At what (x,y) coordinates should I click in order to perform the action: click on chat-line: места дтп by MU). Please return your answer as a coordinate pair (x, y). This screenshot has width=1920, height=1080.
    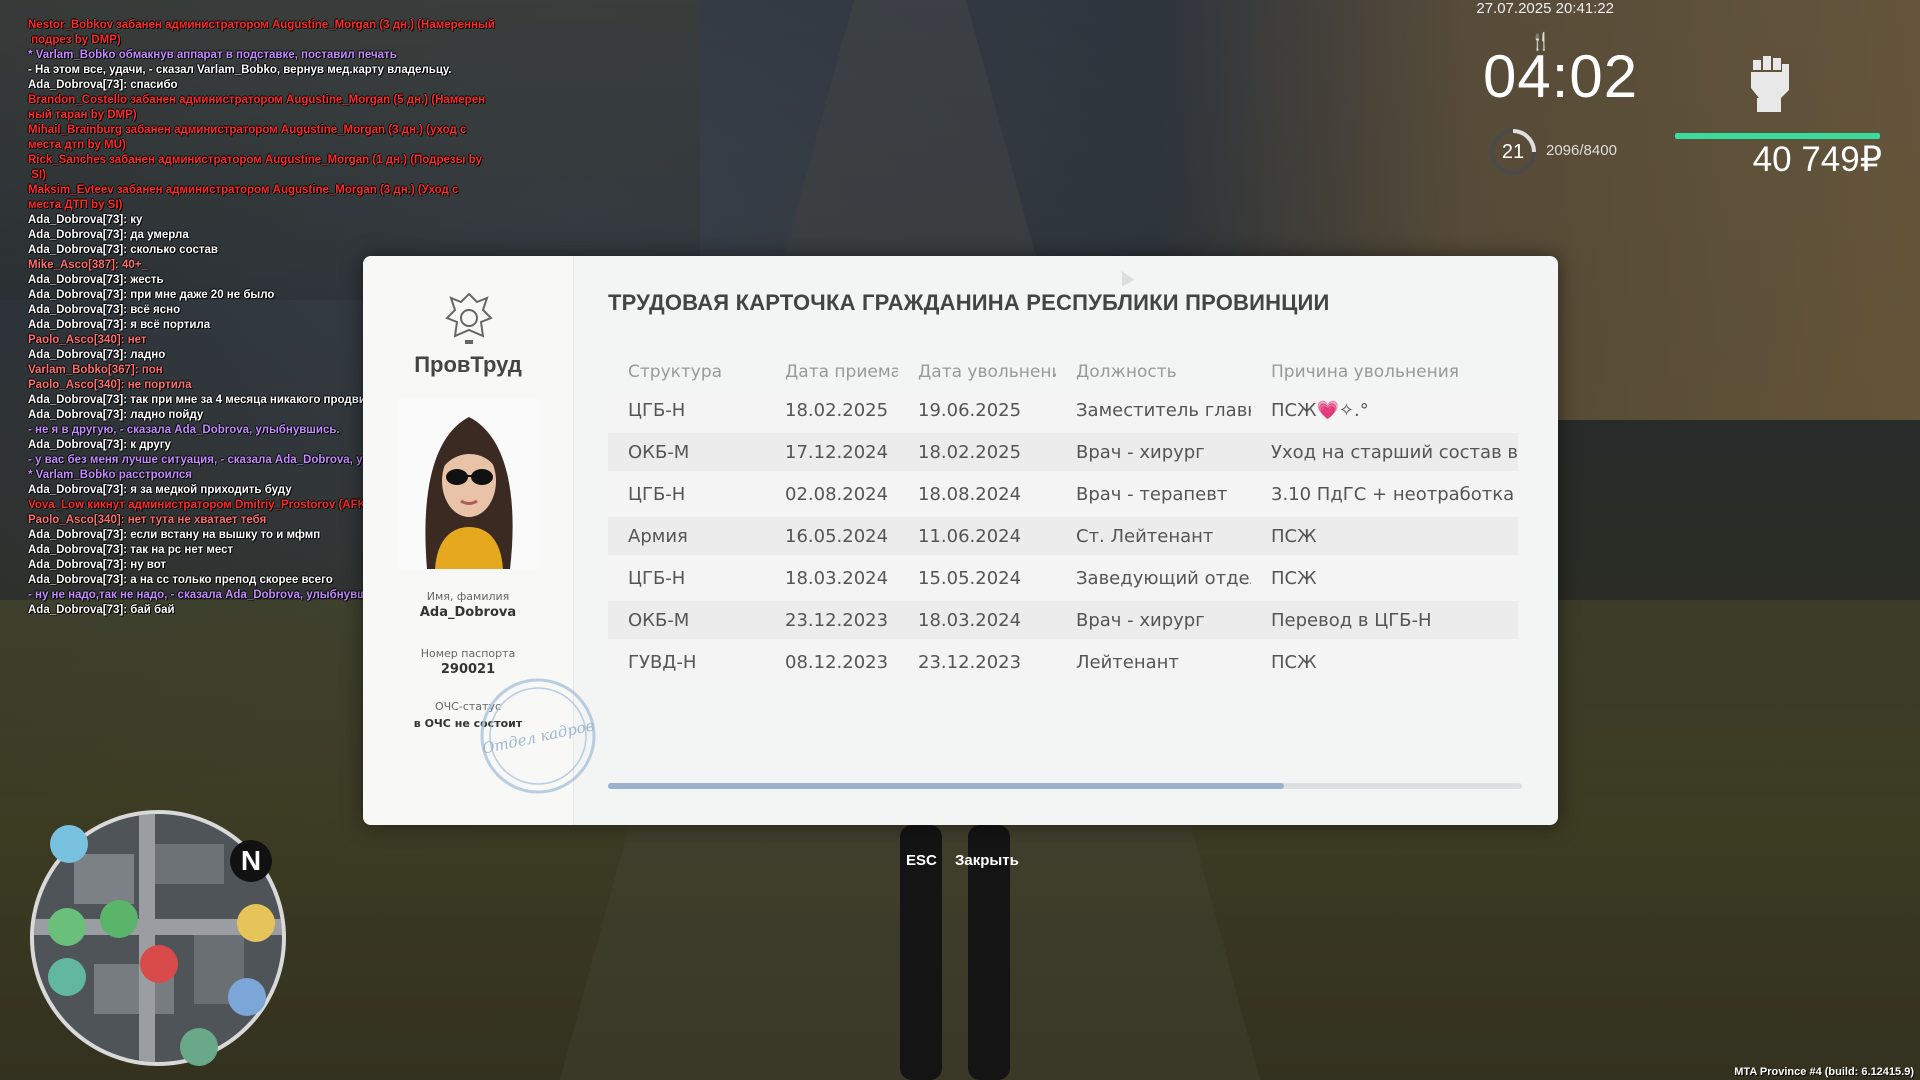
    Looking at the image, I should click on (77, 145).